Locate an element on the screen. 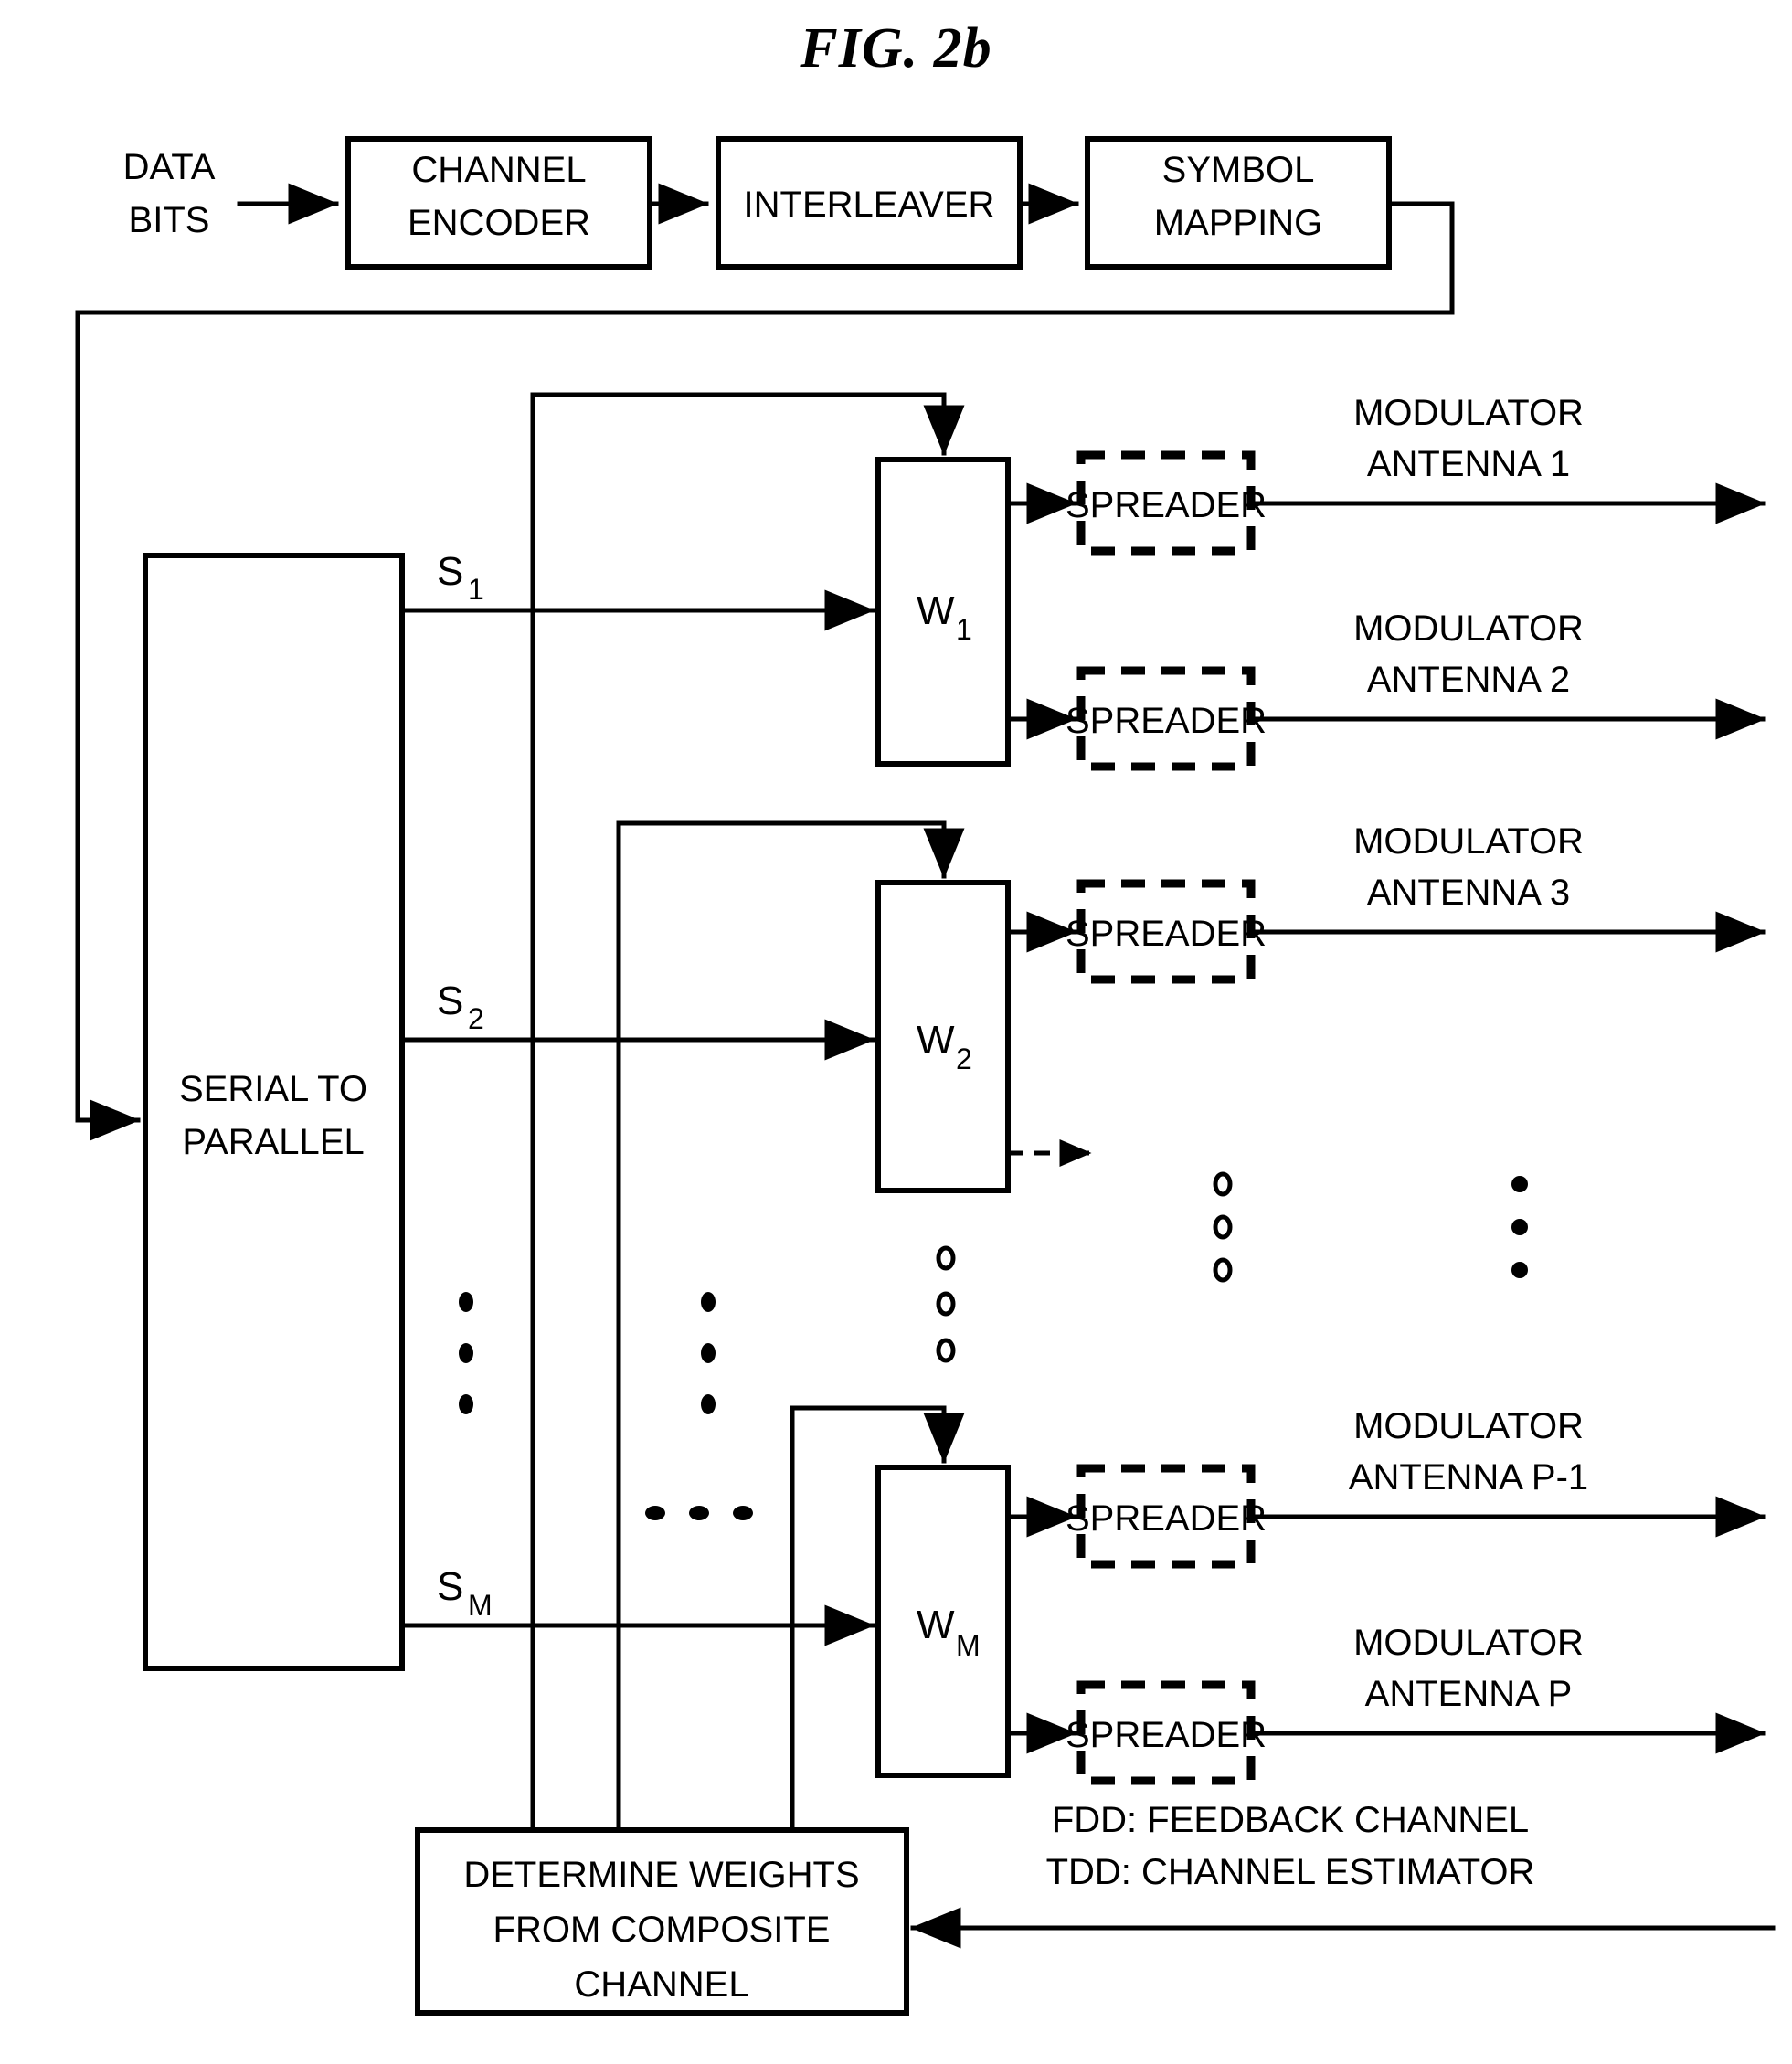 The image size is (1792, 2064). ellipsis-weights-vertical is located at coordinates (946, 1304).